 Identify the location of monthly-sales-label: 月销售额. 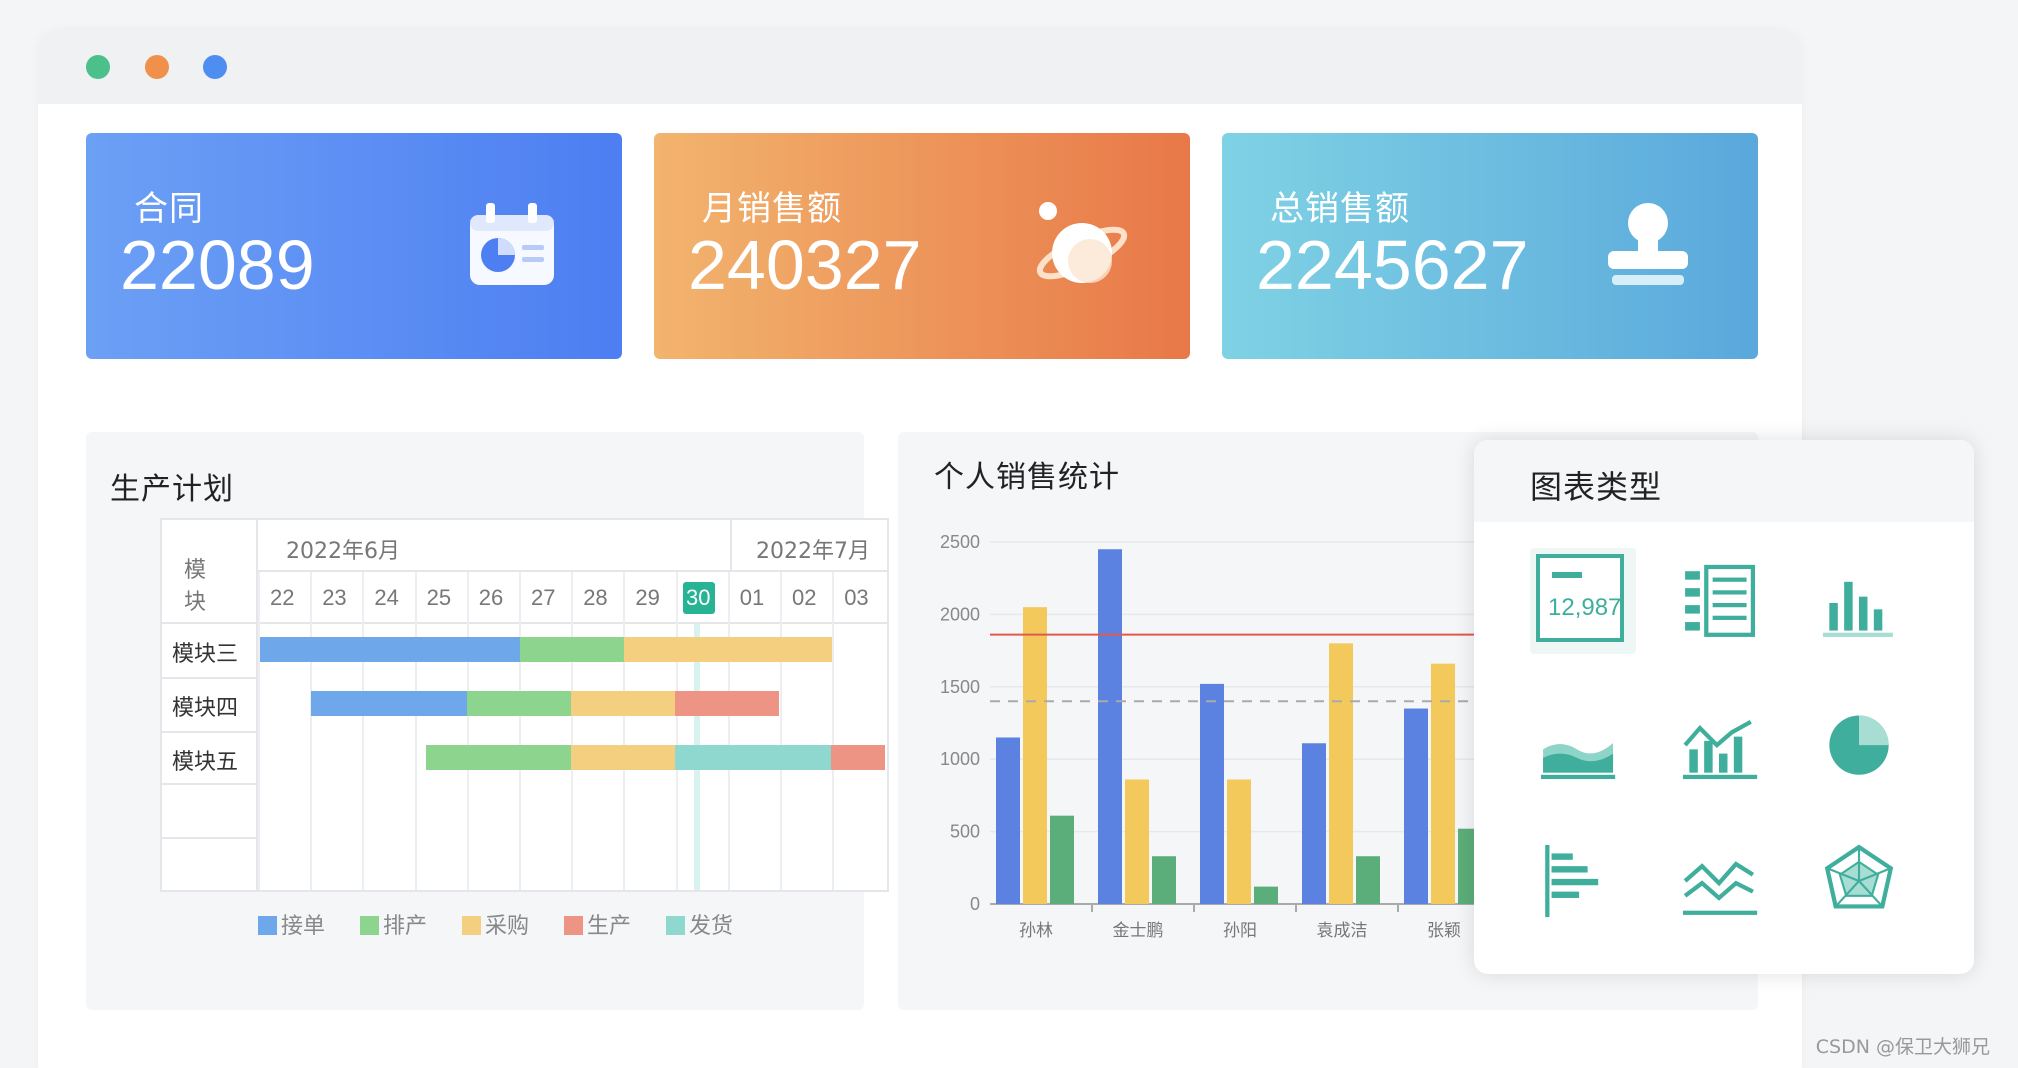
(772, 209).